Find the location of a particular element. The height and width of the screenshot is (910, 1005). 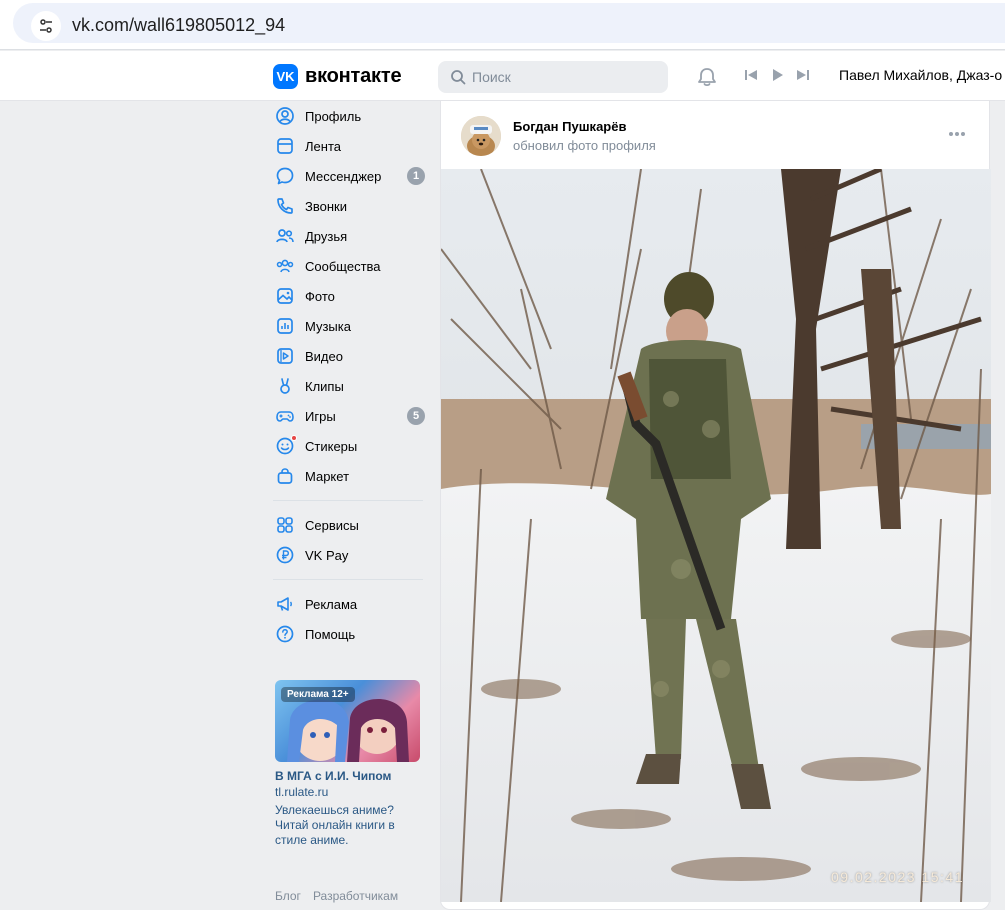

ad-title: В МГА с И.И. Чипом is located at coordinates (347, 776).